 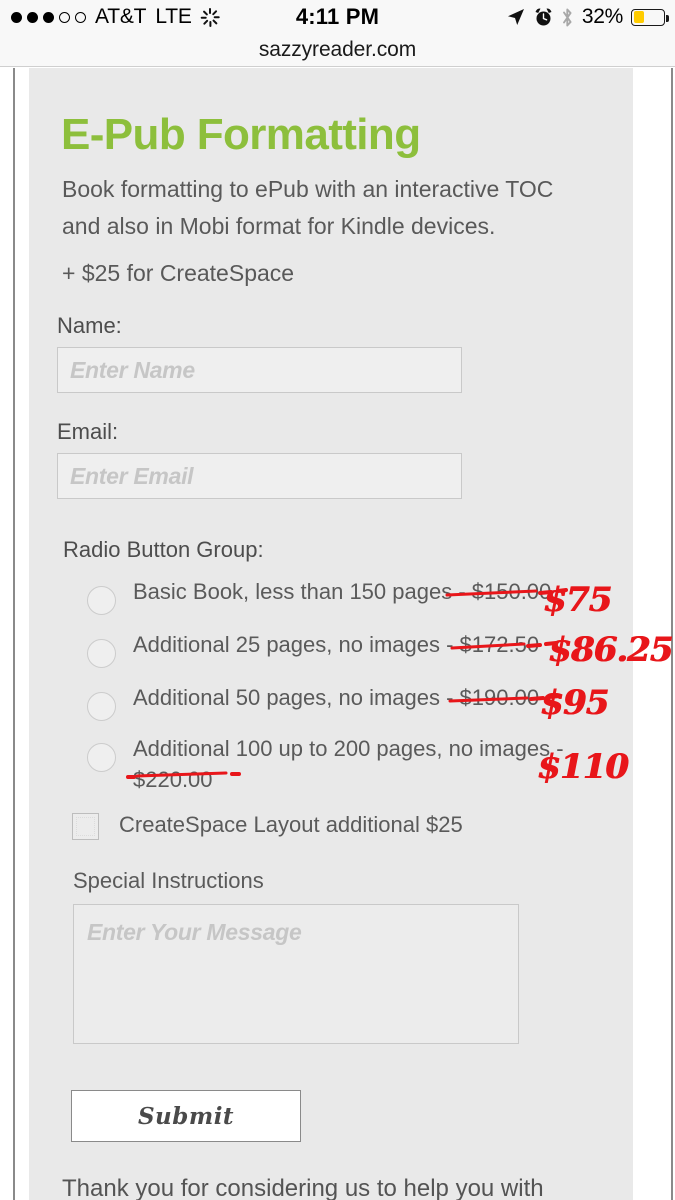 I want to click on radio-option-label: Additional 50 pages, no images - $190.00, so click(x=336, y=697).